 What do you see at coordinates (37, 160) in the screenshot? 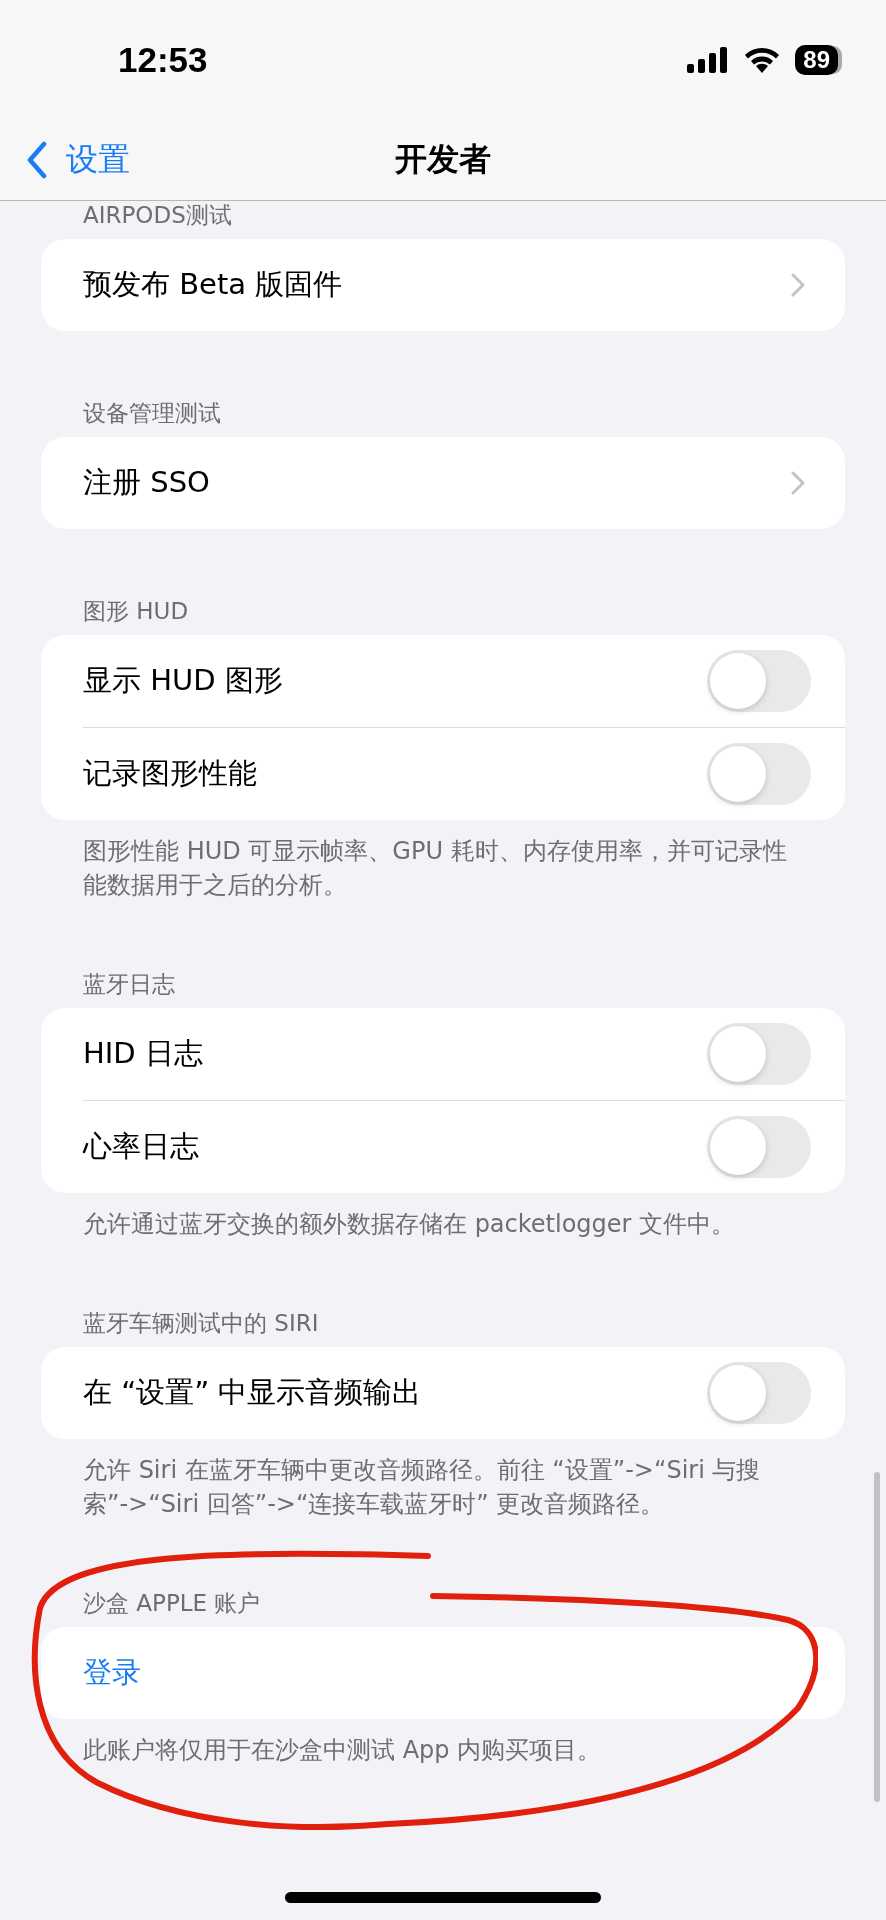
I see `chevron-left-icon` at bounding box center [37, 160].